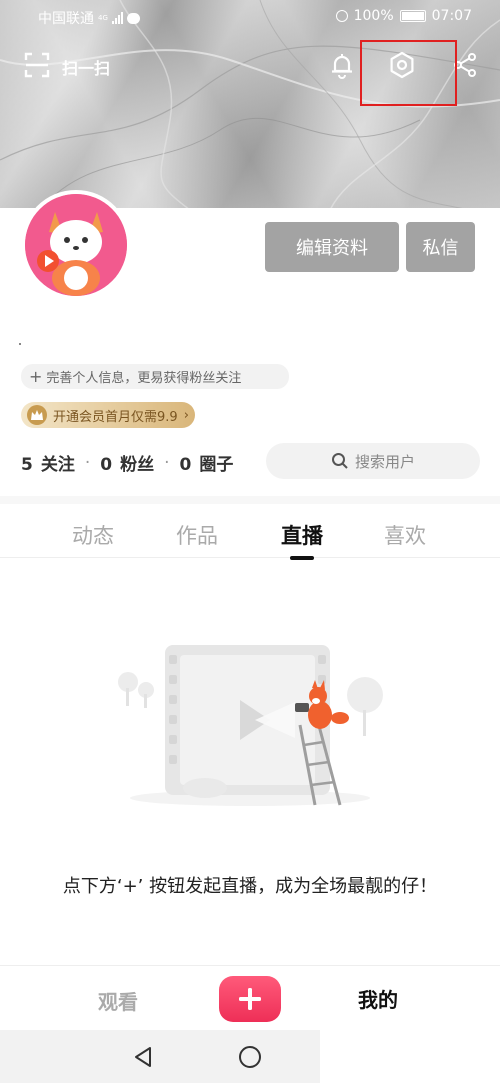  Describe the element at coordinates (412, 16) in the screenshot. I see `battery-icon` at that location.